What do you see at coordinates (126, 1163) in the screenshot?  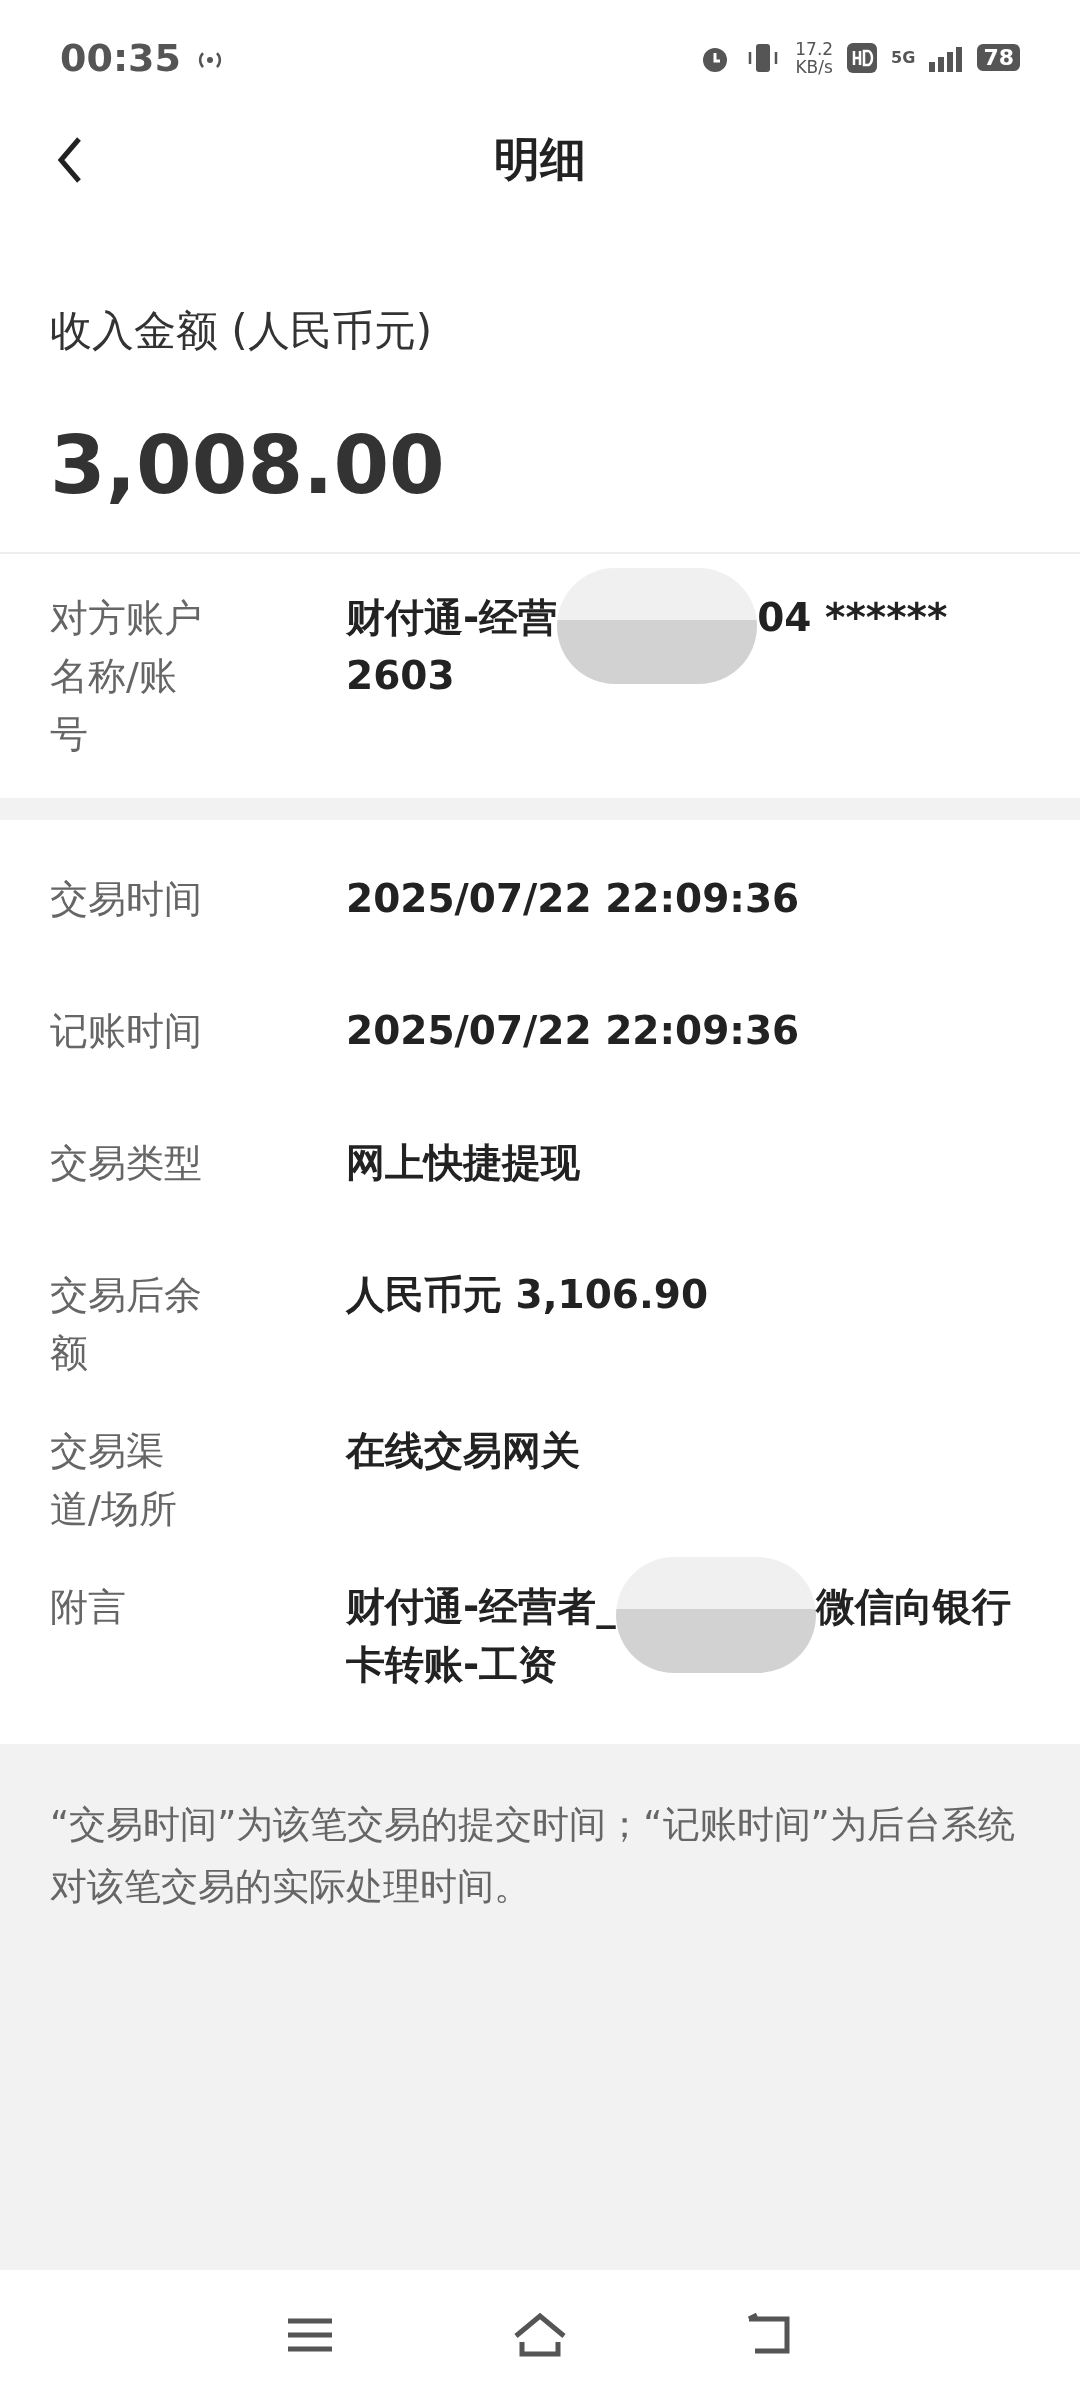 I see `field-label: 交易类型` at bounding box center [126, 1163].